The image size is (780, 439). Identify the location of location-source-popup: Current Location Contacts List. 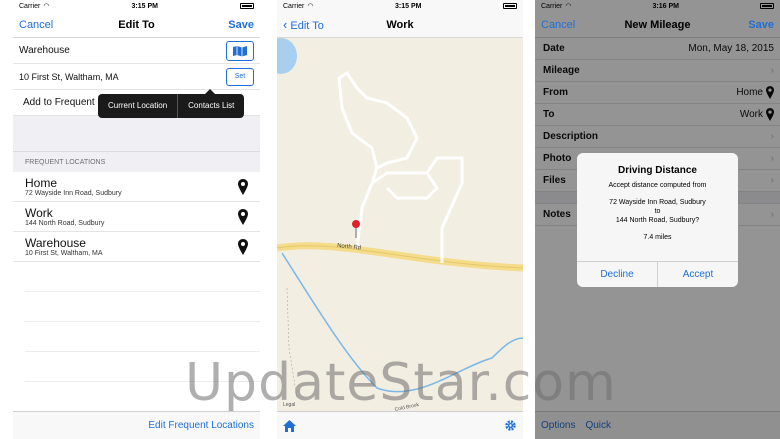
(171, 103).